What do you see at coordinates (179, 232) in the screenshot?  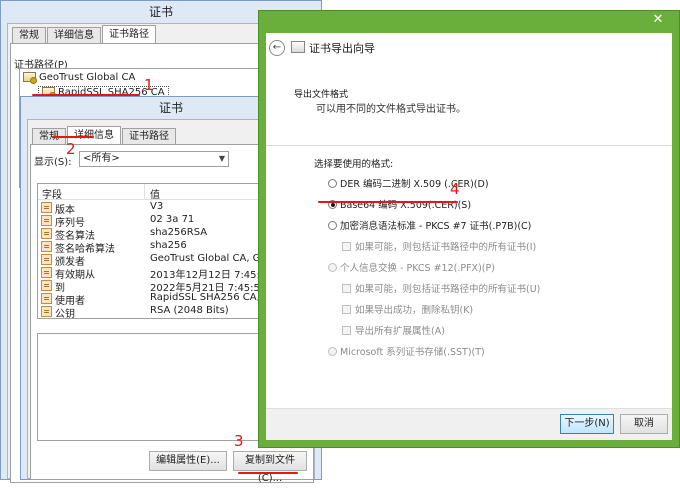 I see `row-value: sha256RSA` at bounding box center [179, 232].